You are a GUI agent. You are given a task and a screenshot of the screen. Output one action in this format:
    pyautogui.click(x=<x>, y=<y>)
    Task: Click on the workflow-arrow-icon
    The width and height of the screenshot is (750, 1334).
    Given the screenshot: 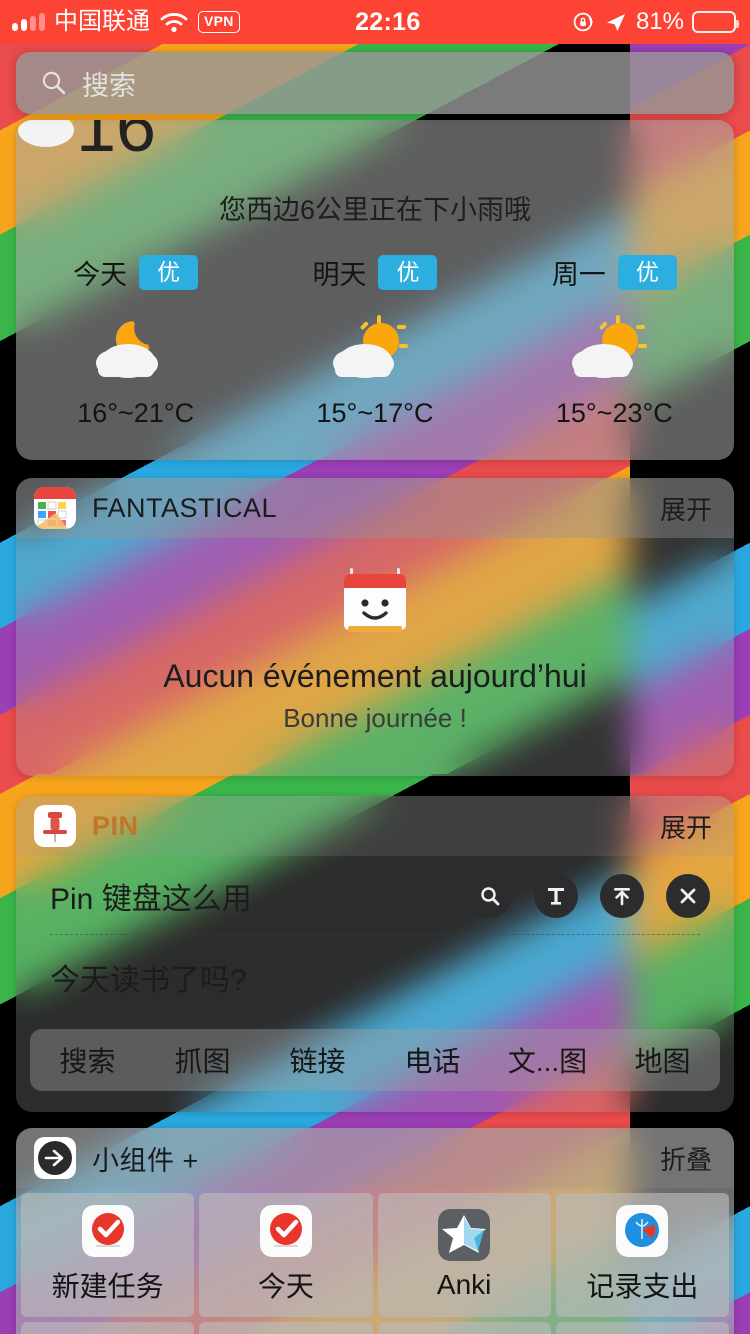 What is the action you would take?
    pyautogui.click(x=55, y=1158)
    